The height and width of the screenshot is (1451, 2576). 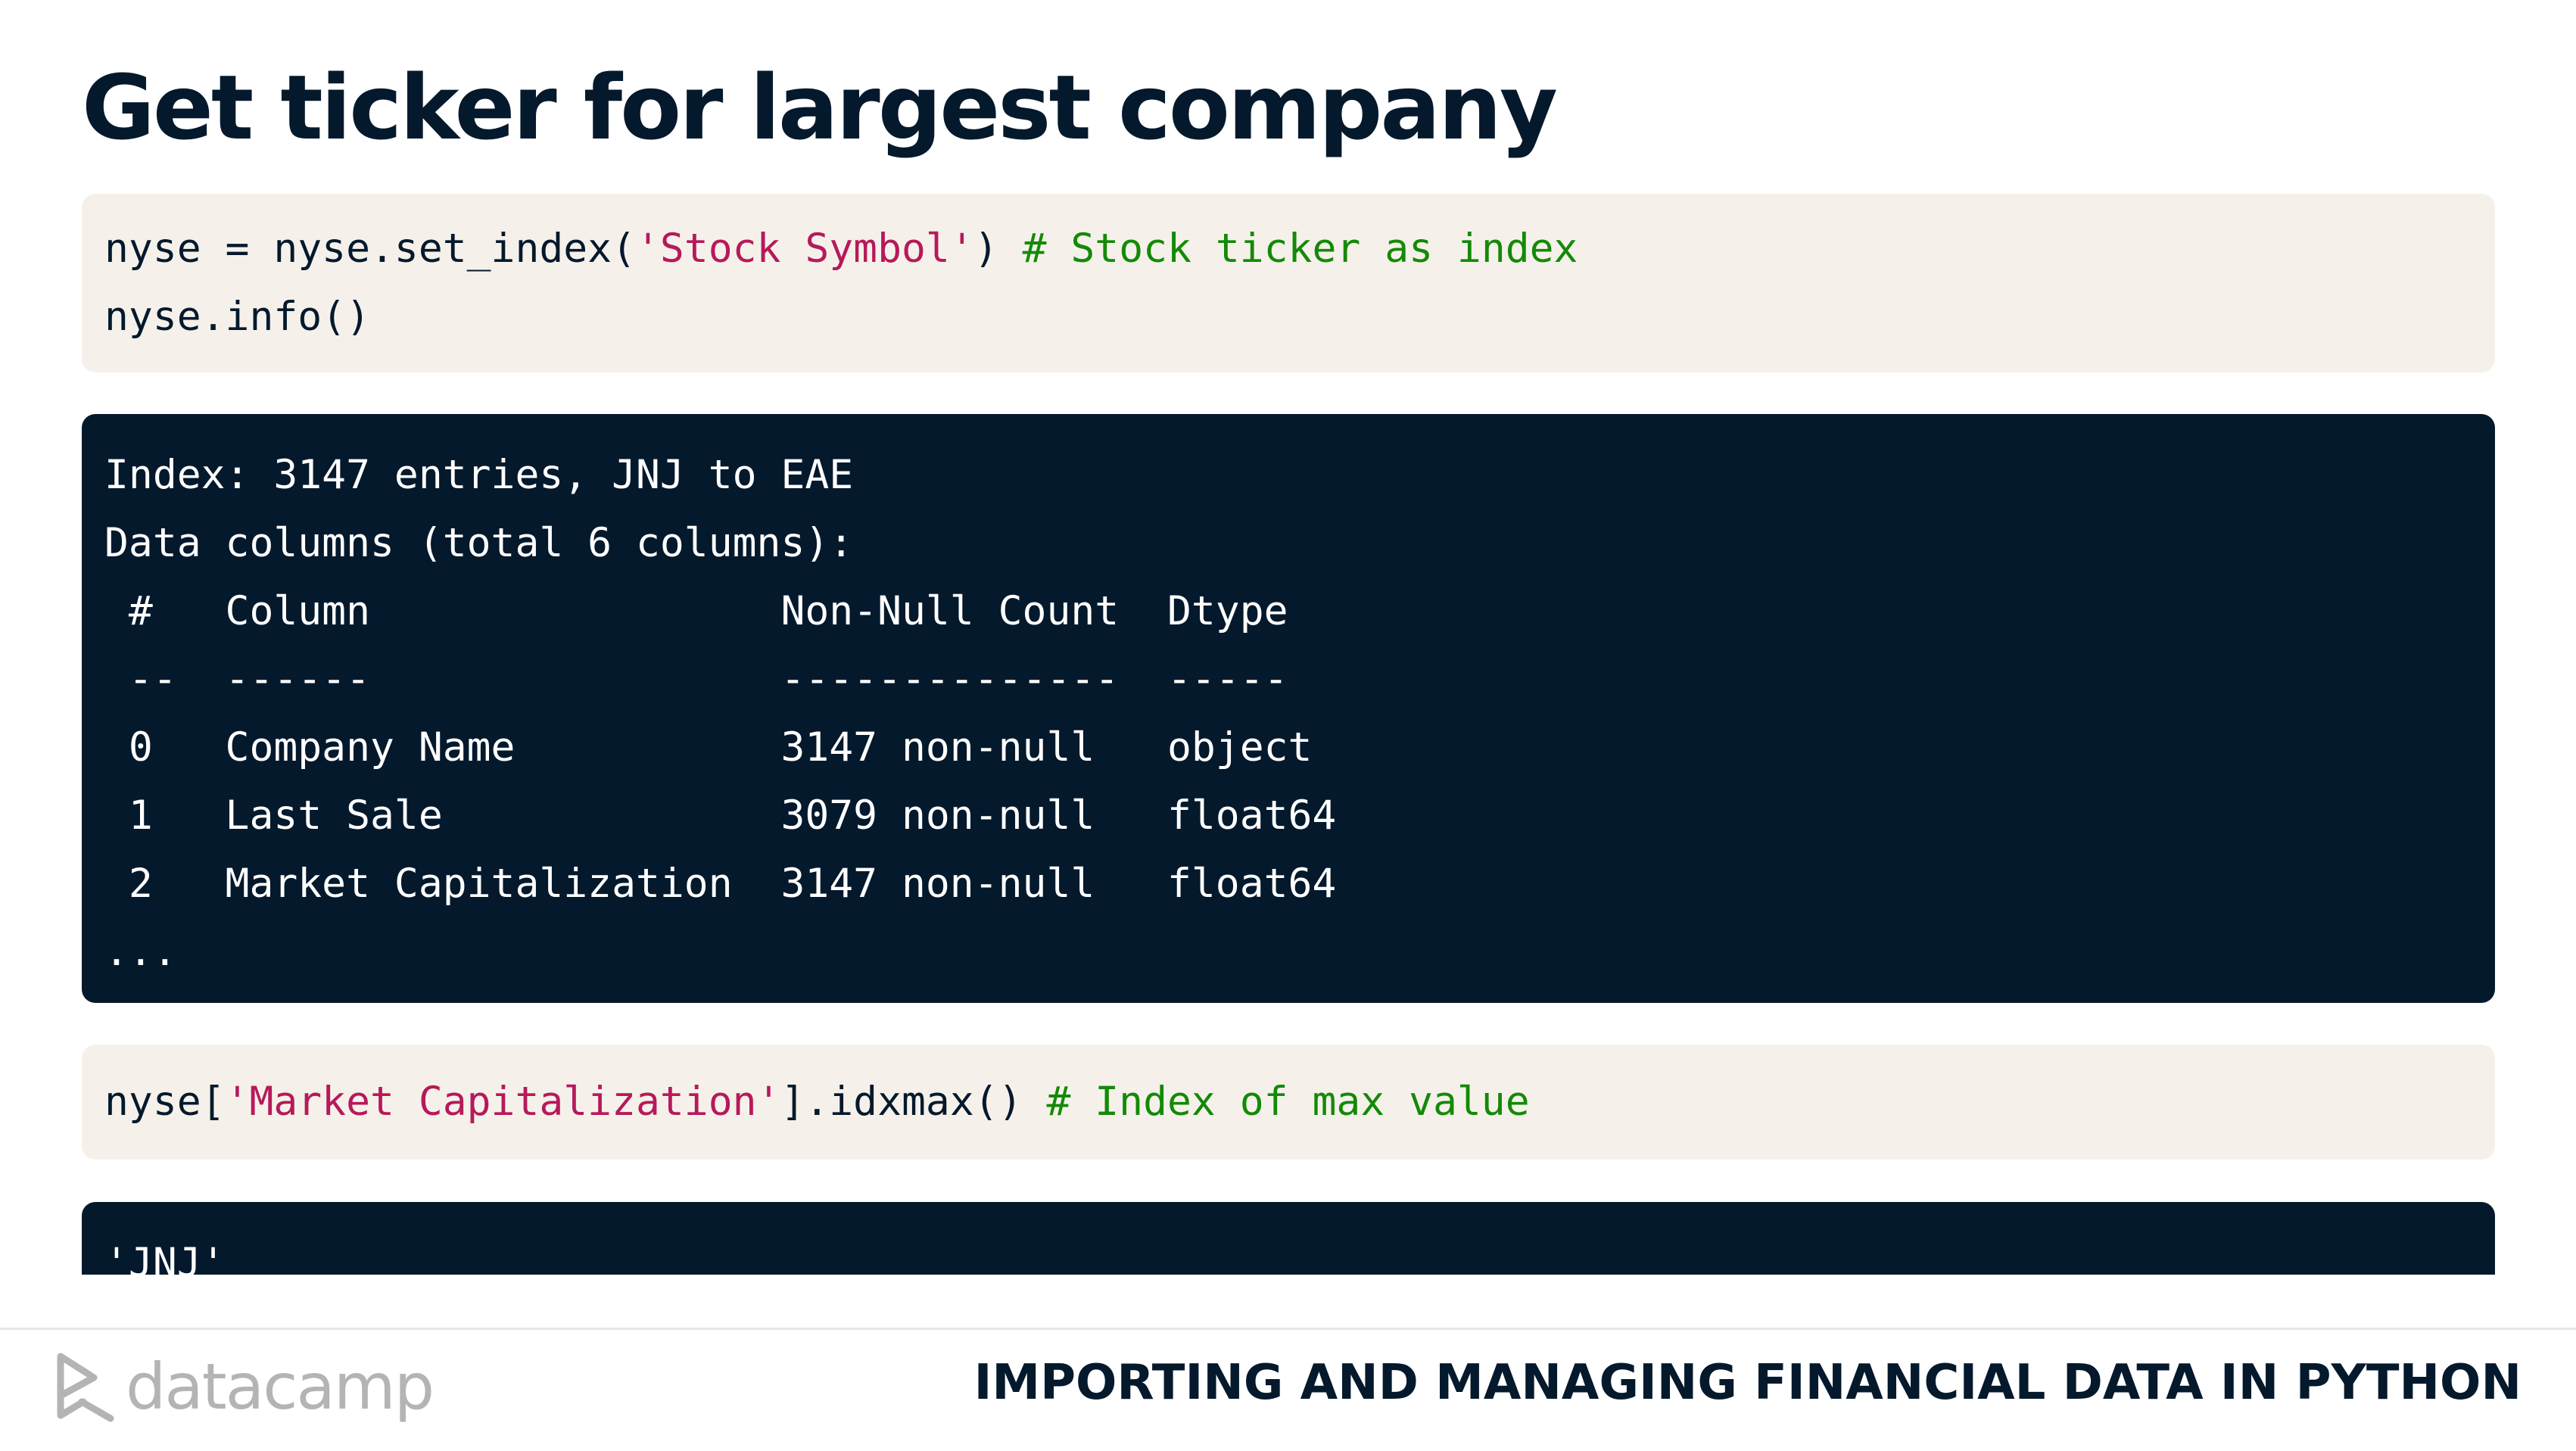 I want to click on output-line: 0 Company Name 3147 non-null object, so click(x=720, y=747).